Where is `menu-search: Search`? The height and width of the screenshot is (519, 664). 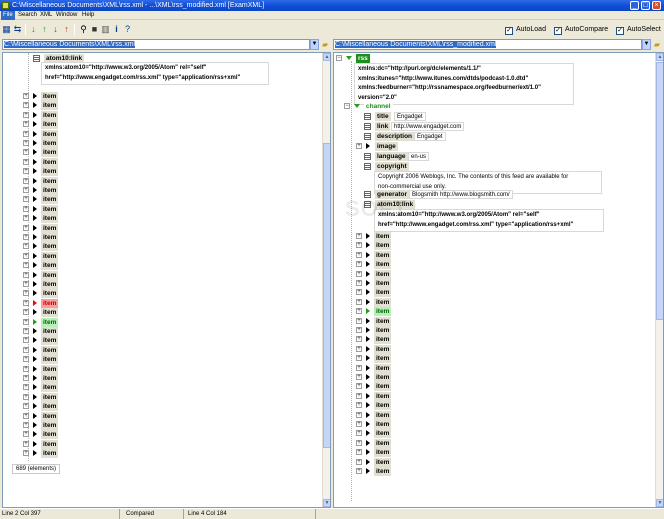
menu-search: Search is located at coordinates (27, 15).